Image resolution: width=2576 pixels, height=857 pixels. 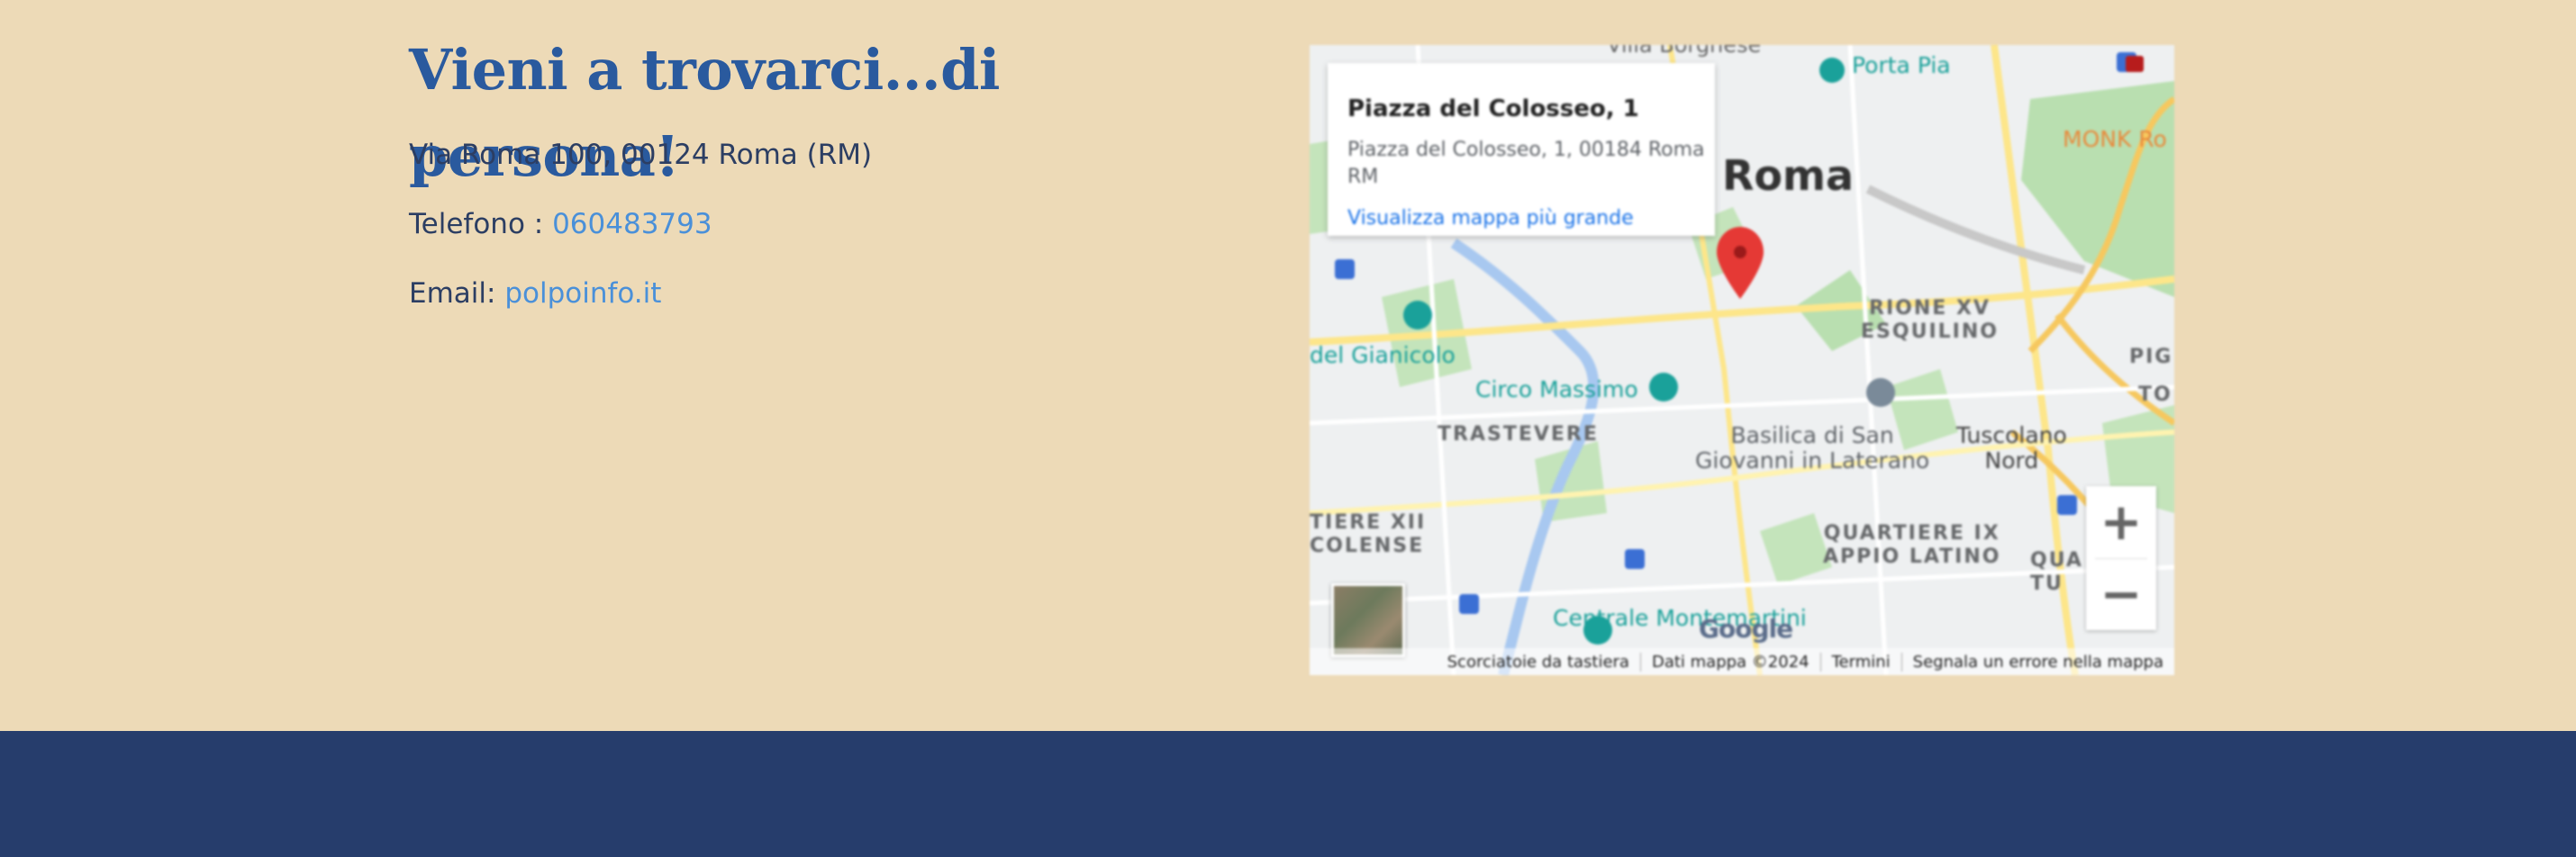 I want to click on phone-line: Telefono : 060483793, so click(x=560, y=224).